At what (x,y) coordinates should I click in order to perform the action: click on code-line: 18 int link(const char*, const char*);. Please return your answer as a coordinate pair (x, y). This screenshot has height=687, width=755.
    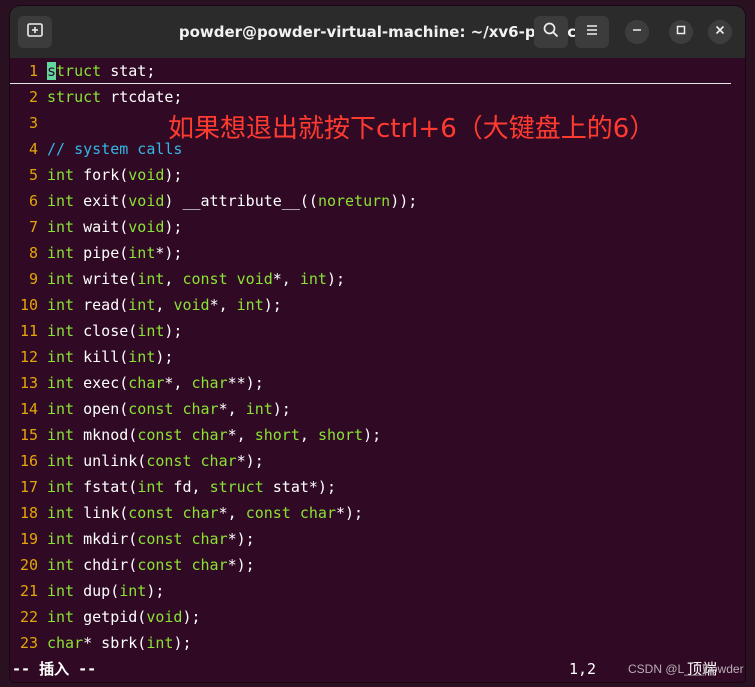
    Looking at the image, I should click on (186, 513).